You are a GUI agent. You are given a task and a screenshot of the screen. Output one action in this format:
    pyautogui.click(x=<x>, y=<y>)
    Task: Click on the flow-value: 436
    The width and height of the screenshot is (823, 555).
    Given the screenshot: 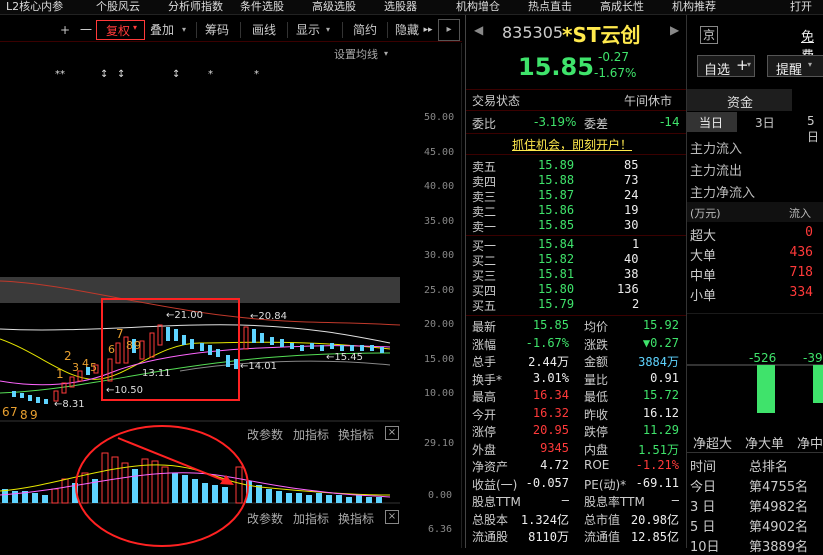 What is the action you would take?
    pyautogui.click(x=801, y=252)
    